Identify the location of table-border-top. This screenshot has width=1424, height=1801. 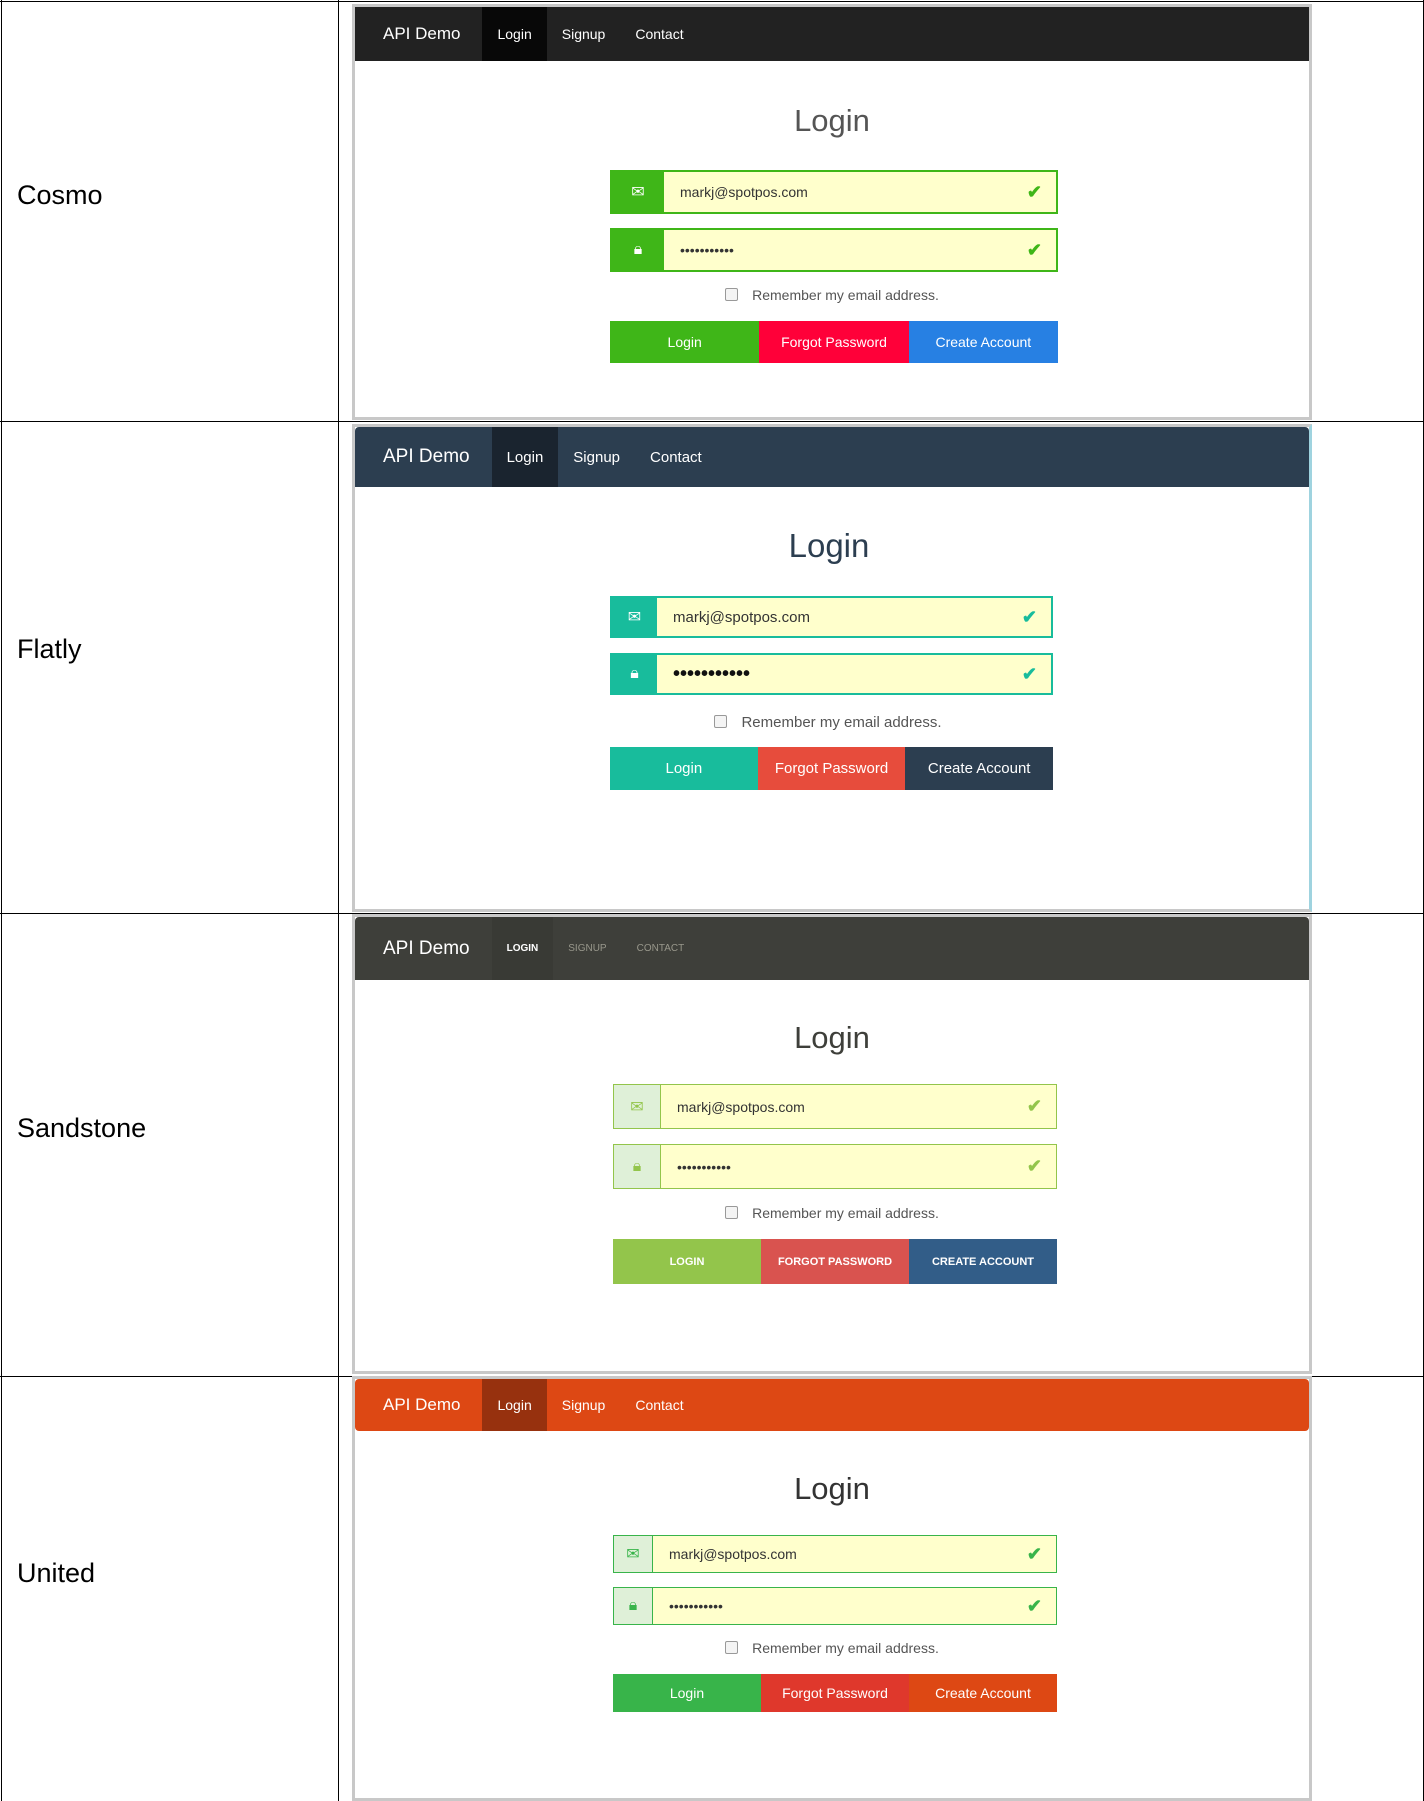
(712, 1).